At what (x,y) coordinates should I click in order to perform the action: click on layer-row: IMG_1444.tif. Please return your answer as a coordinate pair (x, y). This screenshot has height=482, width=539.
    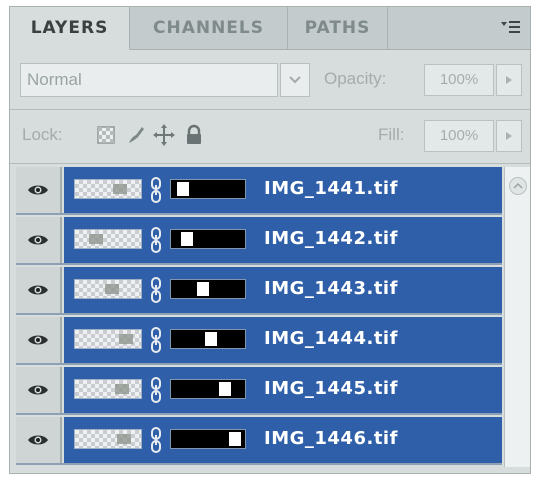
    Looking at the image, I should click on (259, 341).